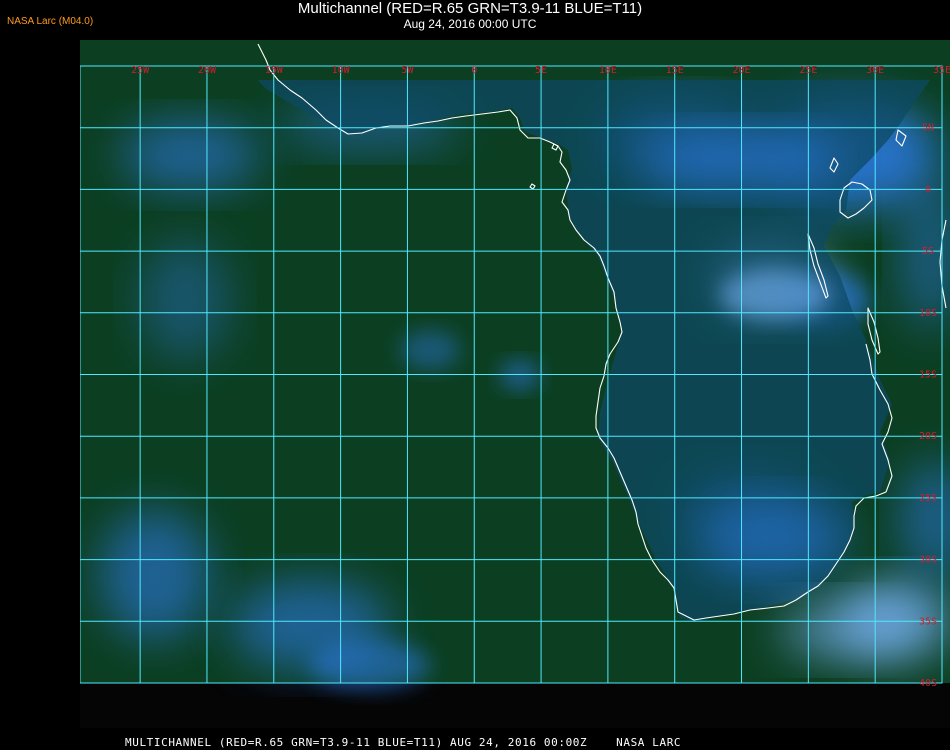 The height and width of the screenshot is (750, 950). What do you see at coordinates (515, 705) in the screenshot?
I see `no-data-strip` at bounding box center [515, 705].